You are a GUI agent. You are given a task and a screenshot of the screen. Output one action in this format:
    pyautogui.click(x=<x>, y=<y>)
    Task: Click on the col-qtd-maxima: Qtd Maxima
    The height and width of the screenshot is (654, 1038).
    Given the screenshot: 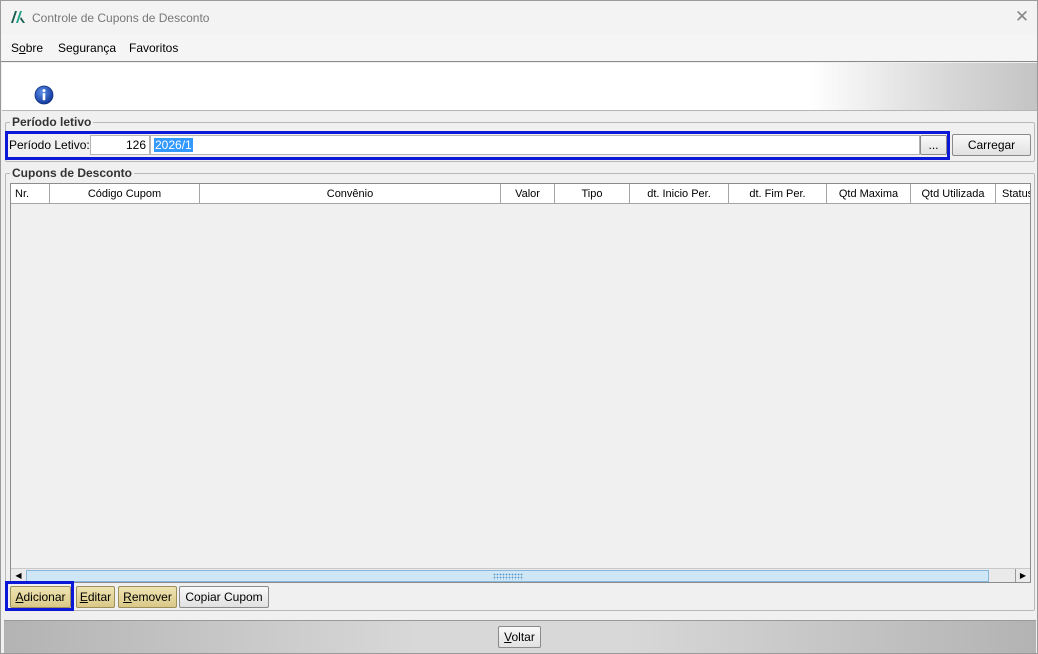 What is the action you would take?
    pyautogui.click(x=869, y=194)
    